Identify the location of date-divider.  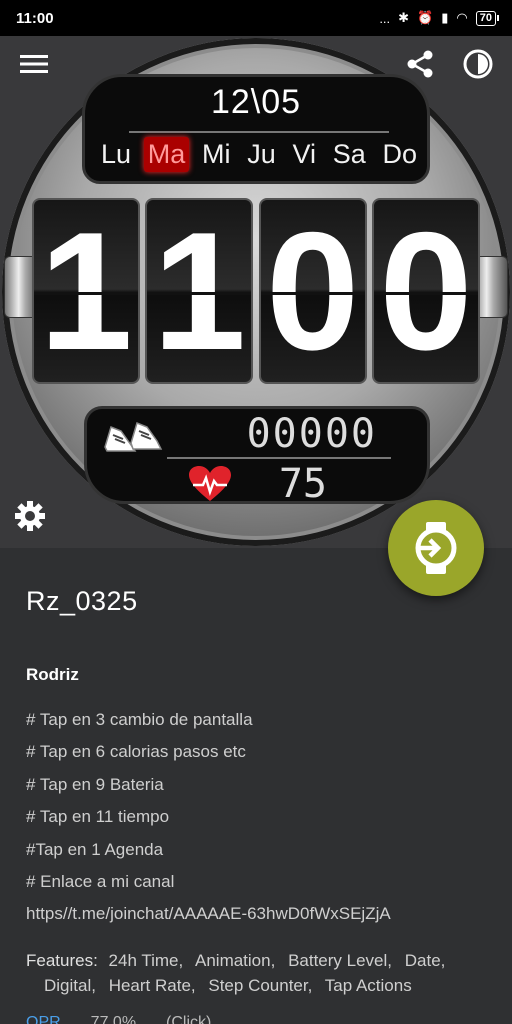
(259, 132).